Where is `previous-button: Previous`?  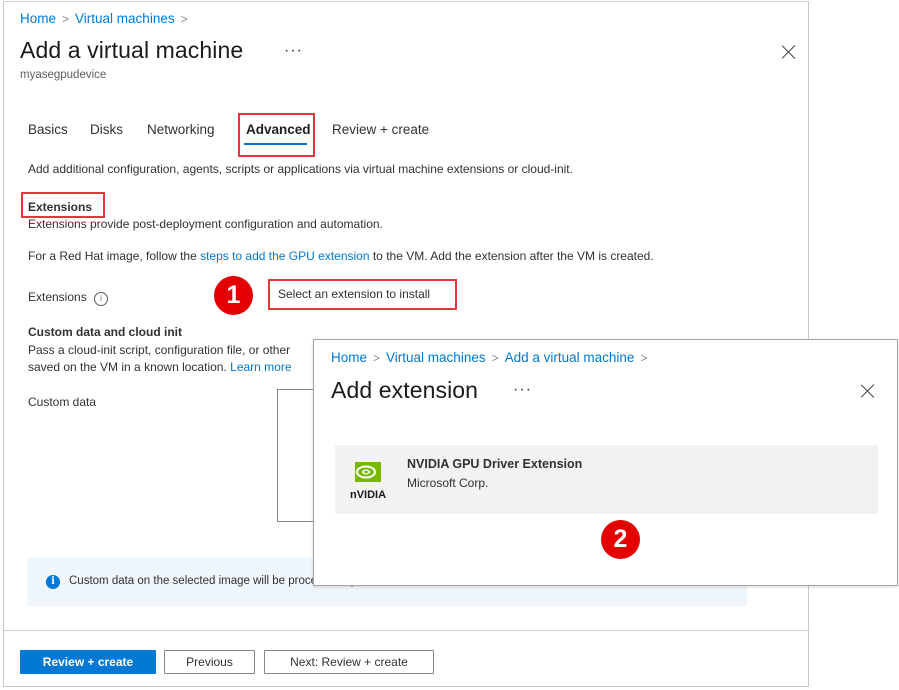 previous-button: Previous is located at coordinates (209, 662).